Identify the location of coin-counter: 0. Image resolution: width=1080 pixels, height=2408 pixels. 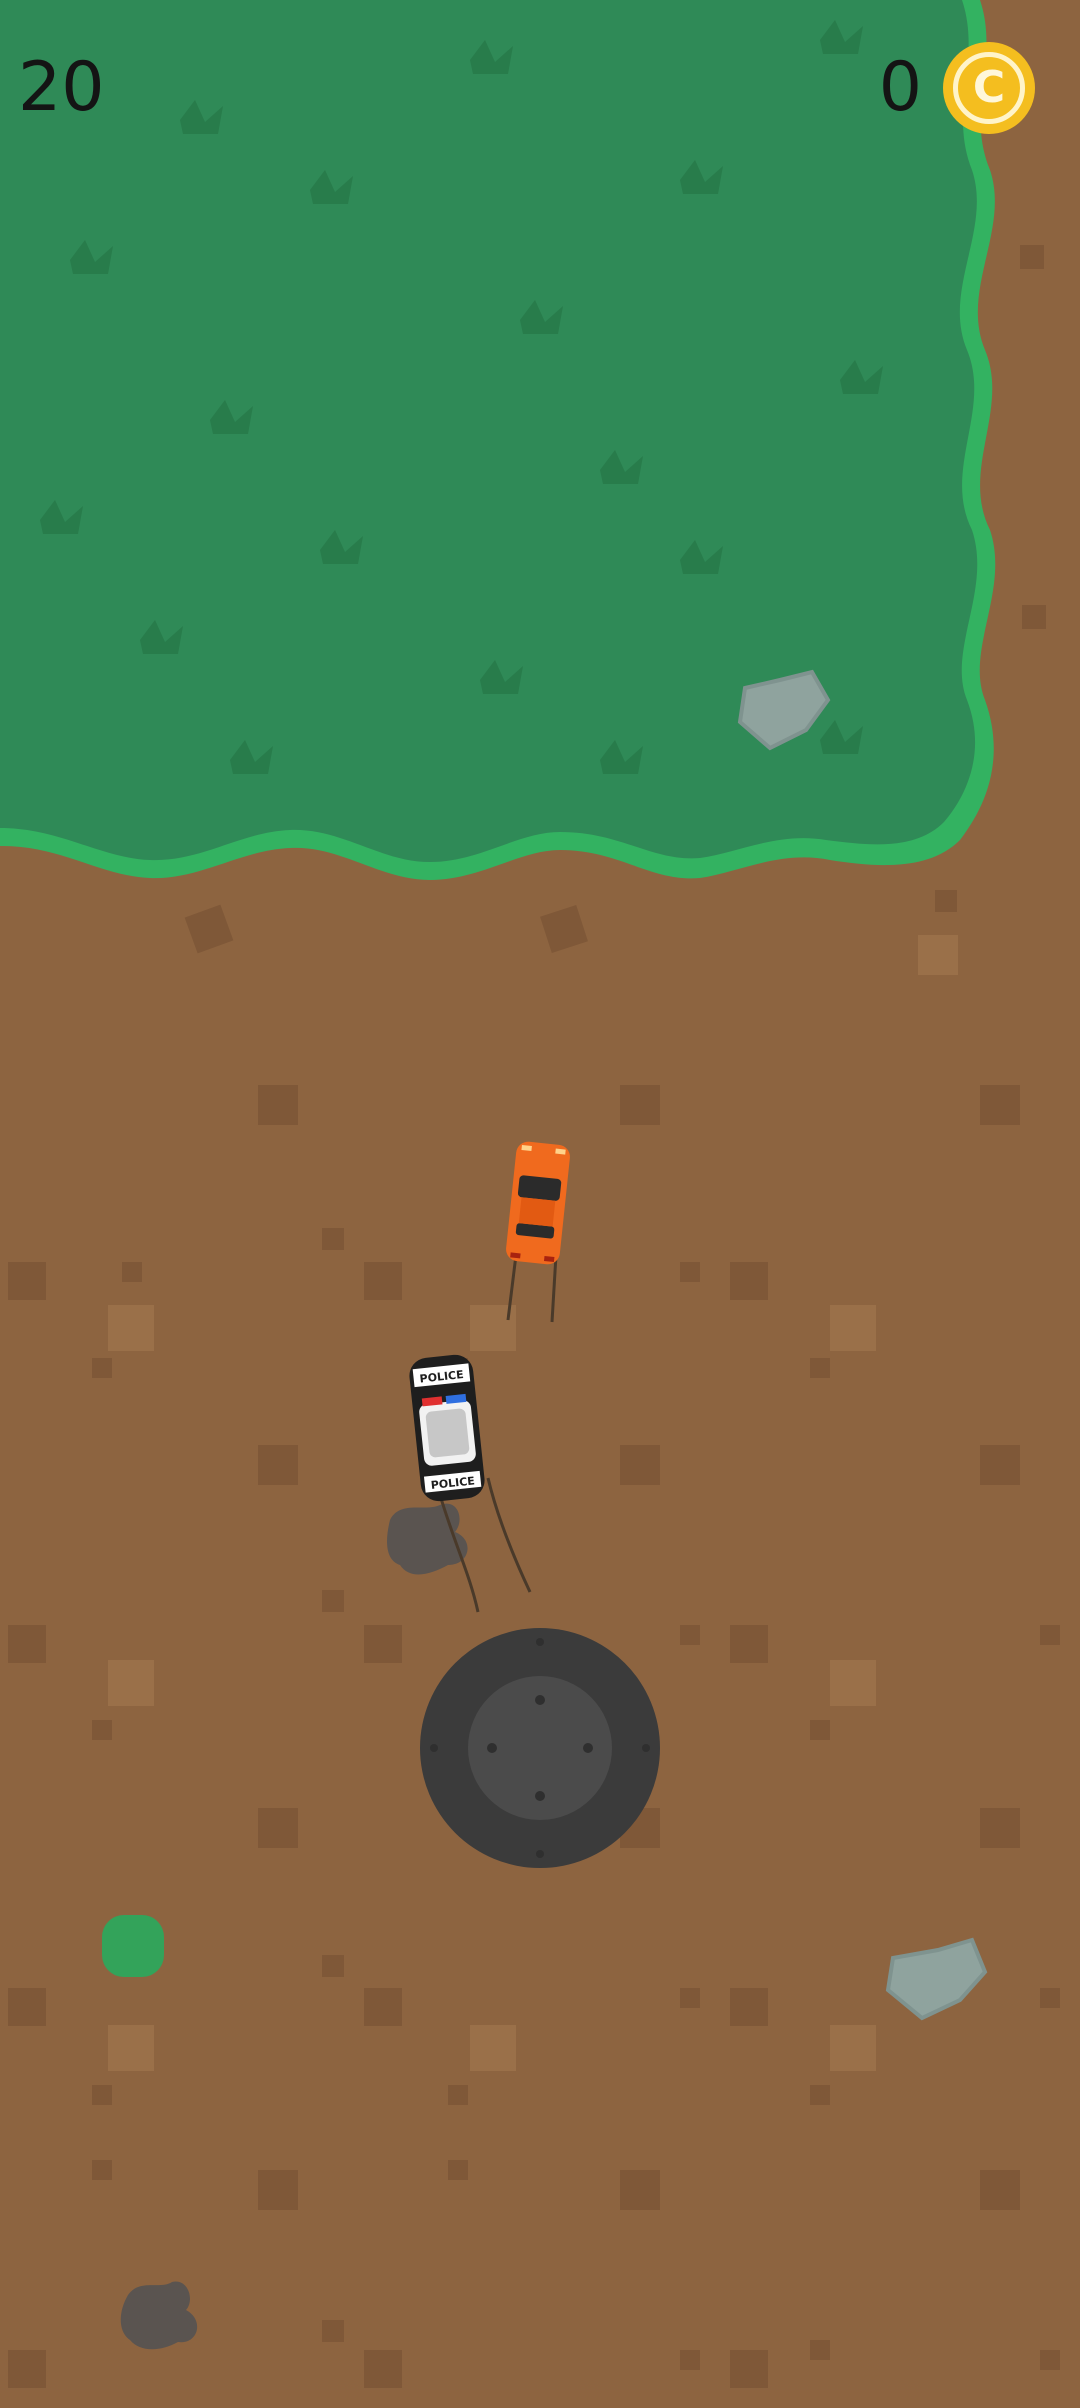
(900, 87).